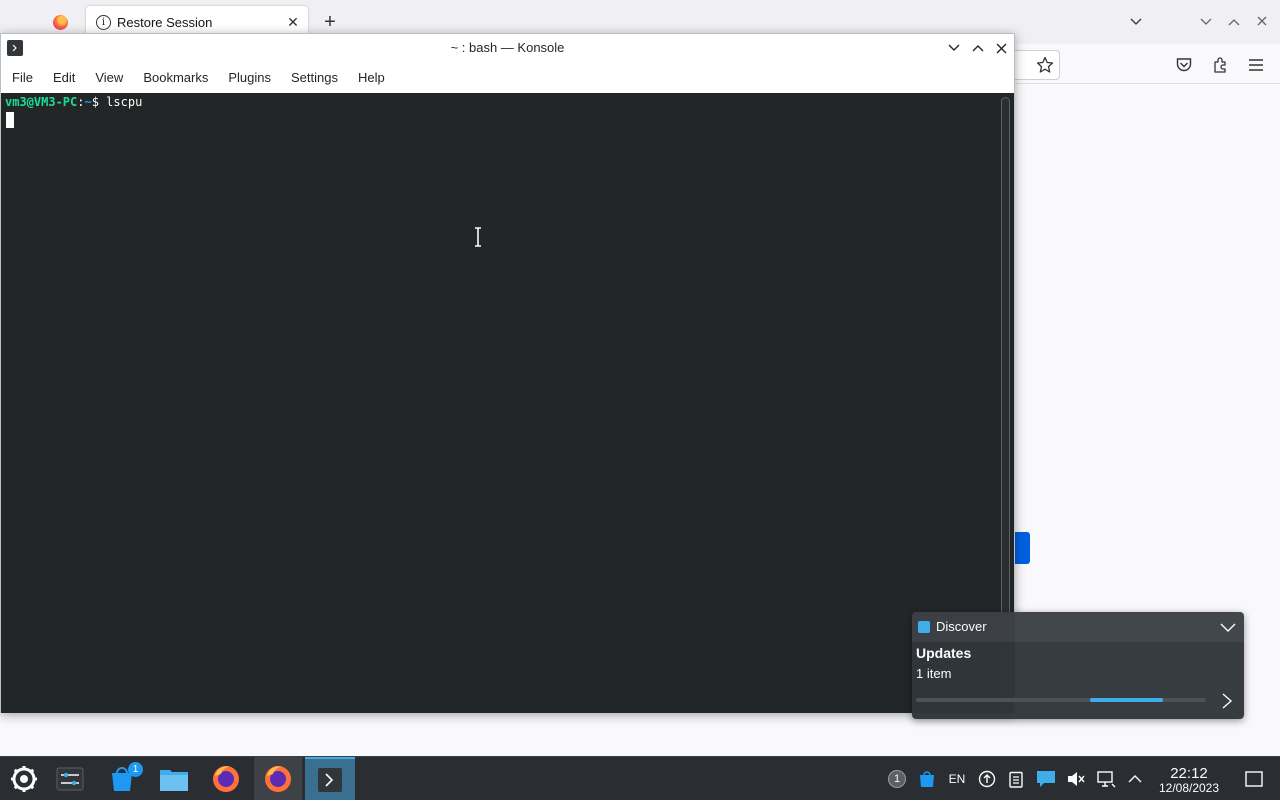 This screenshot has width=1280, height=800. I want to click on prompt-user: vm3@VM3-PC, so click(41, 102).